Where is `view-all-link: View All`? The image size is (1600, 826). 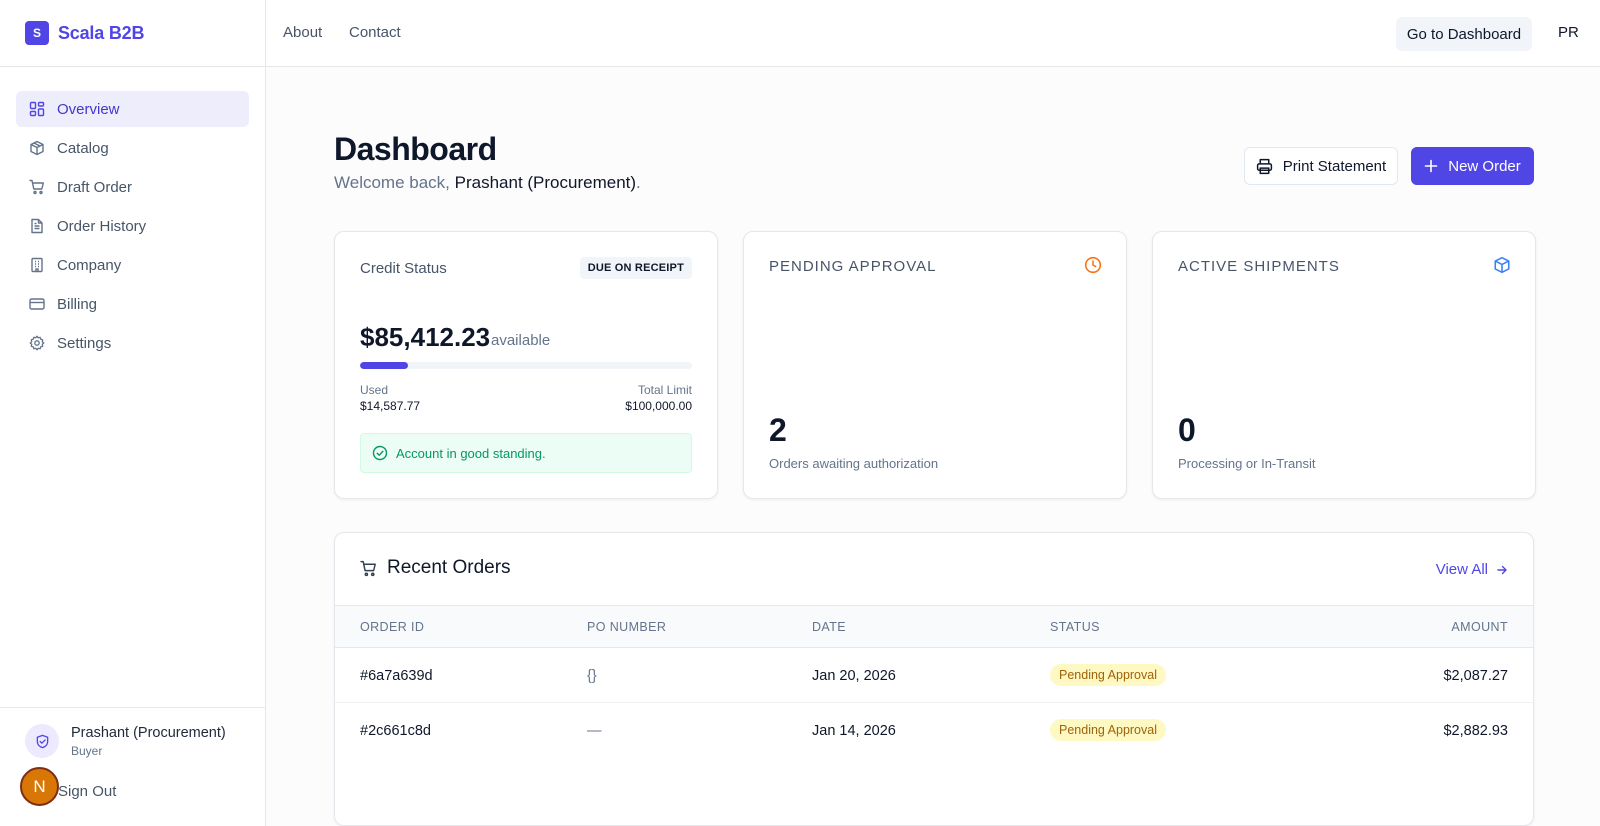 view-all-link: View All is located at coordinates (1472, 569).